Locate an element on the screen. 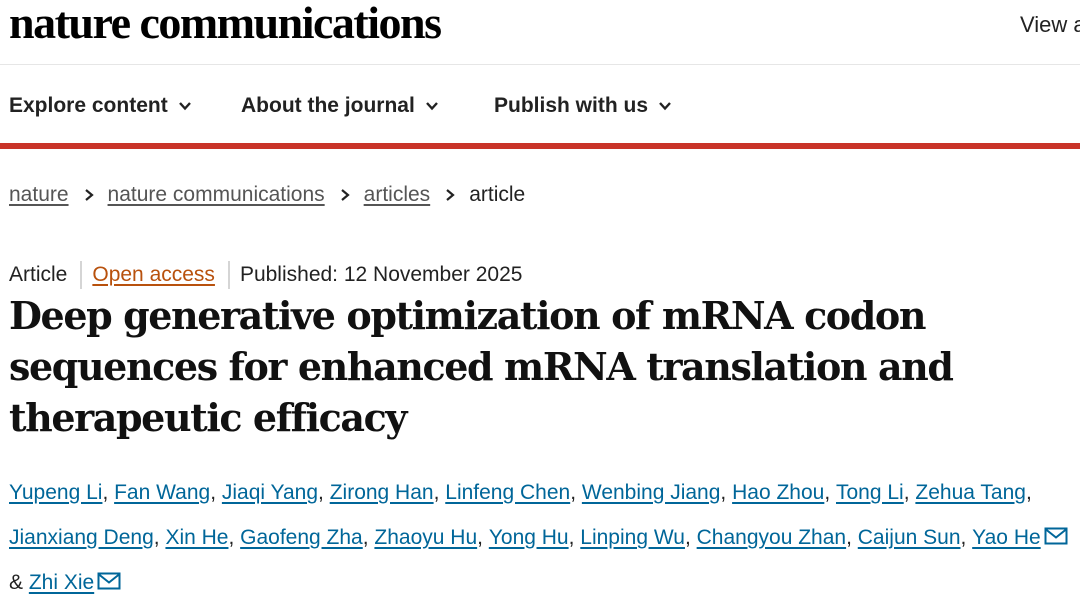 The height and width of the screenshot is (610, 1080). author-item: Gaofeng Zha, is located at coordinates (307, 537).